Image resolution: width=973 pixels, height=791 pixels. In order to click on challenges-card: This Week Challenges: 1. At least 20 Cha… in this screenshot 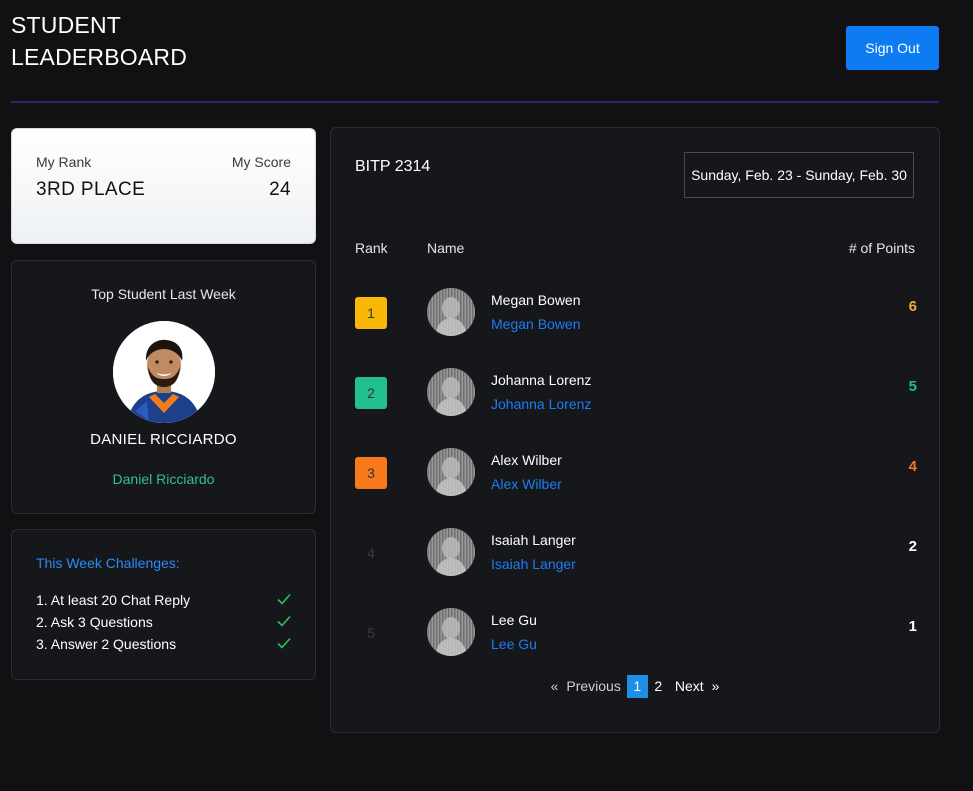, I will do `click(163, 604)`.